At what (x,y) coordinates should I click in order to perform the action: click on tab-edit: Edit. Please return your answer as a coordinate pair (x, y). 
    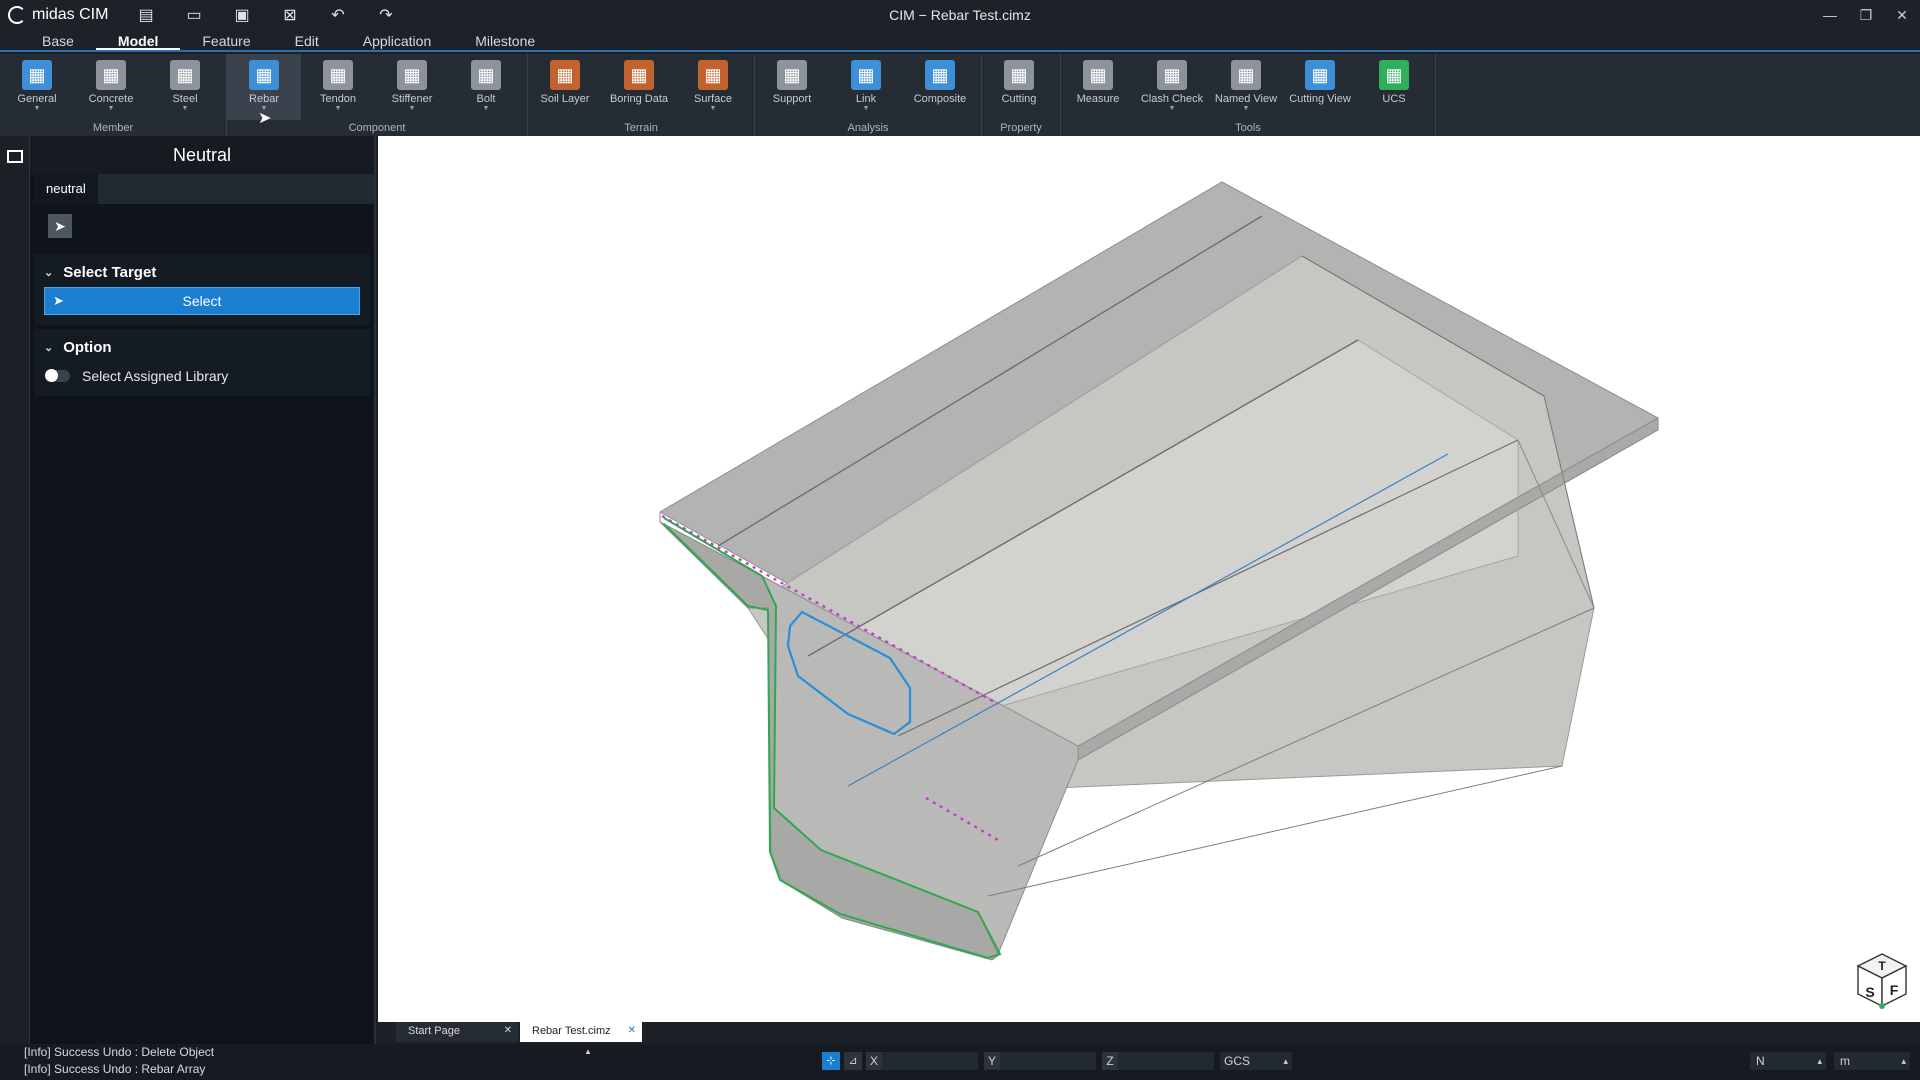
    Looking at the image, I should click on (307, 40).